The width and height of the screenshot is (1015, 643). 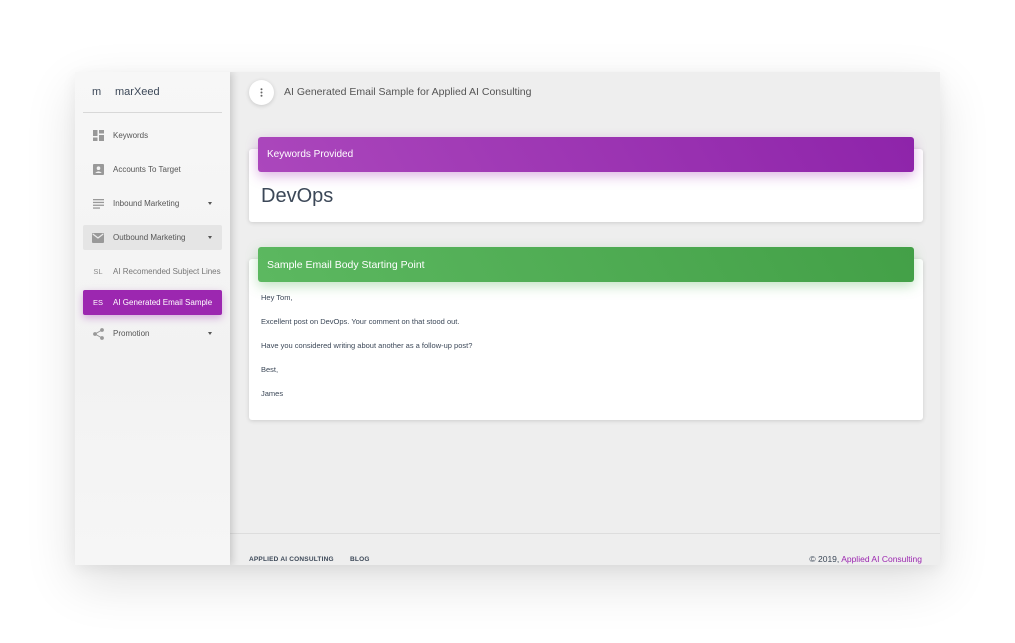 What do you see at coordinates (360, 559) in the screenshot?
I see `footer-link-blog: BLOG` at bounding box center [360, 559].